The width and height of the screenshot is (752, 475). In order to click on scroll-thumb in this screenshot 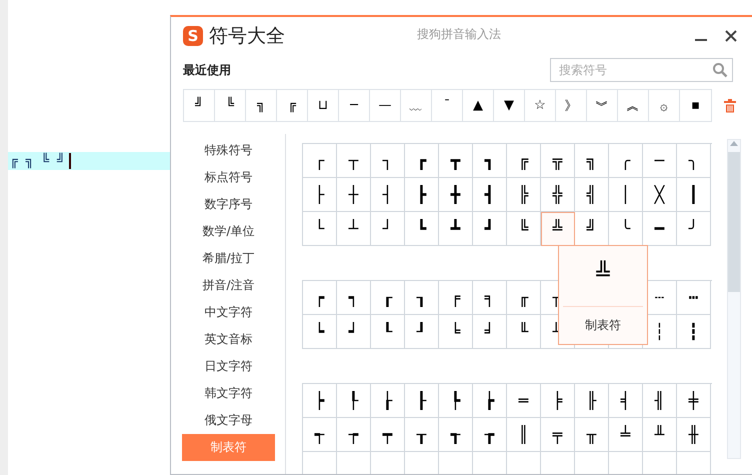, I will do `click(734, 222)`.